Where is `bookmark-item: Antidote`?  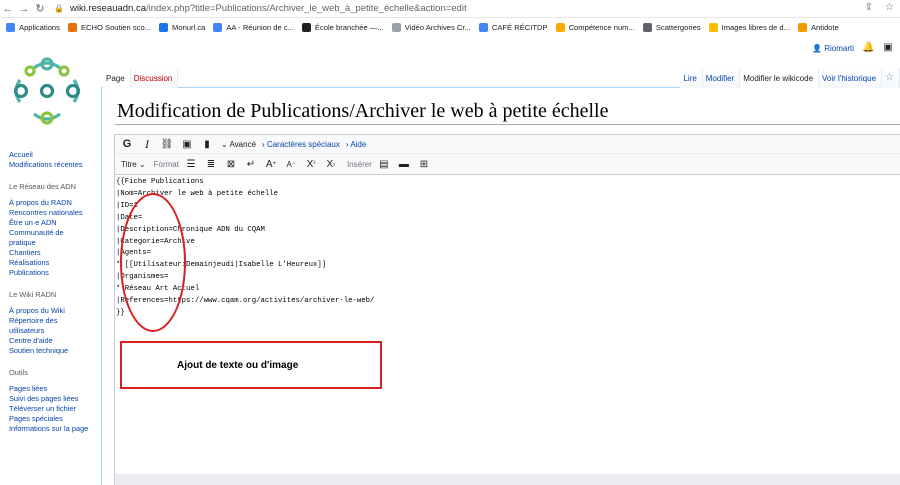 bookmark-item: Antidote is located at coordinates (818, 27).